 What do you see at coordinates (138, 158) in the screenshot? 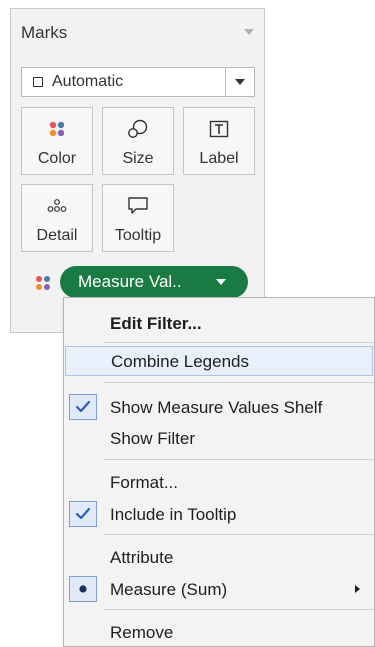
I see `size-button-label: Size` at bounding box center [138, 158].